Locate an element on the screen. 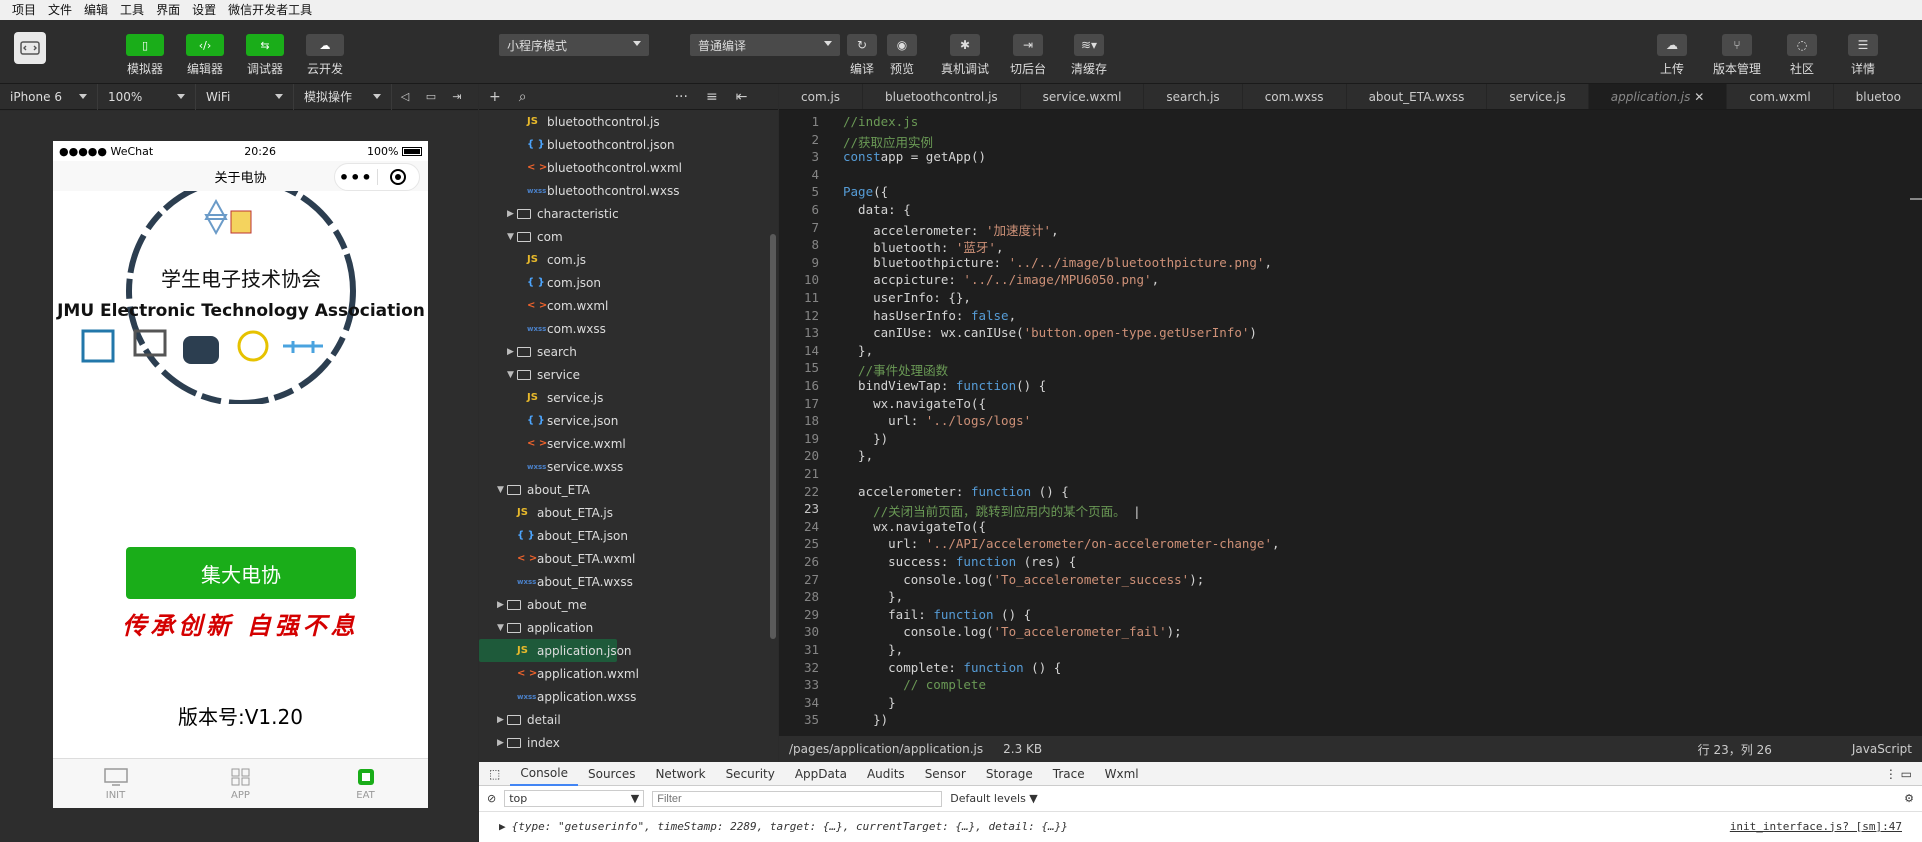 This screenshot has height=842, width=1922. mode-select: 小程序模式 is located at coordinates (574, 45).